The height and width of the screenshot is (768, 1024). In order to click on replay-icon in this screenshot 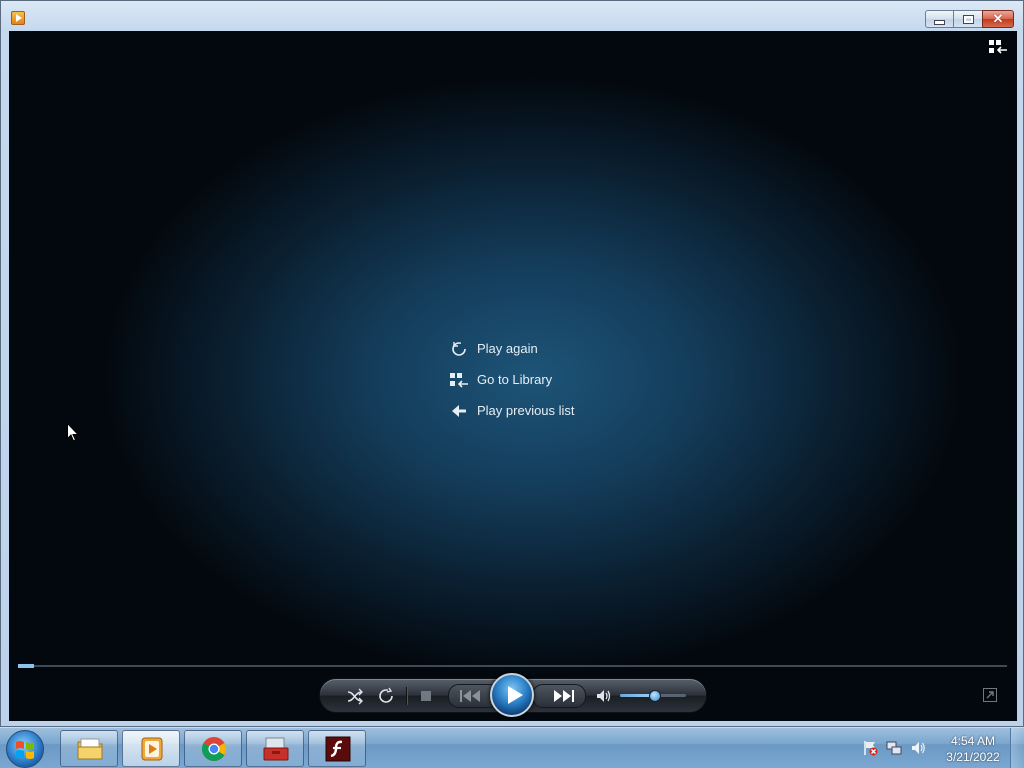, I will do `click(459, 348)`.